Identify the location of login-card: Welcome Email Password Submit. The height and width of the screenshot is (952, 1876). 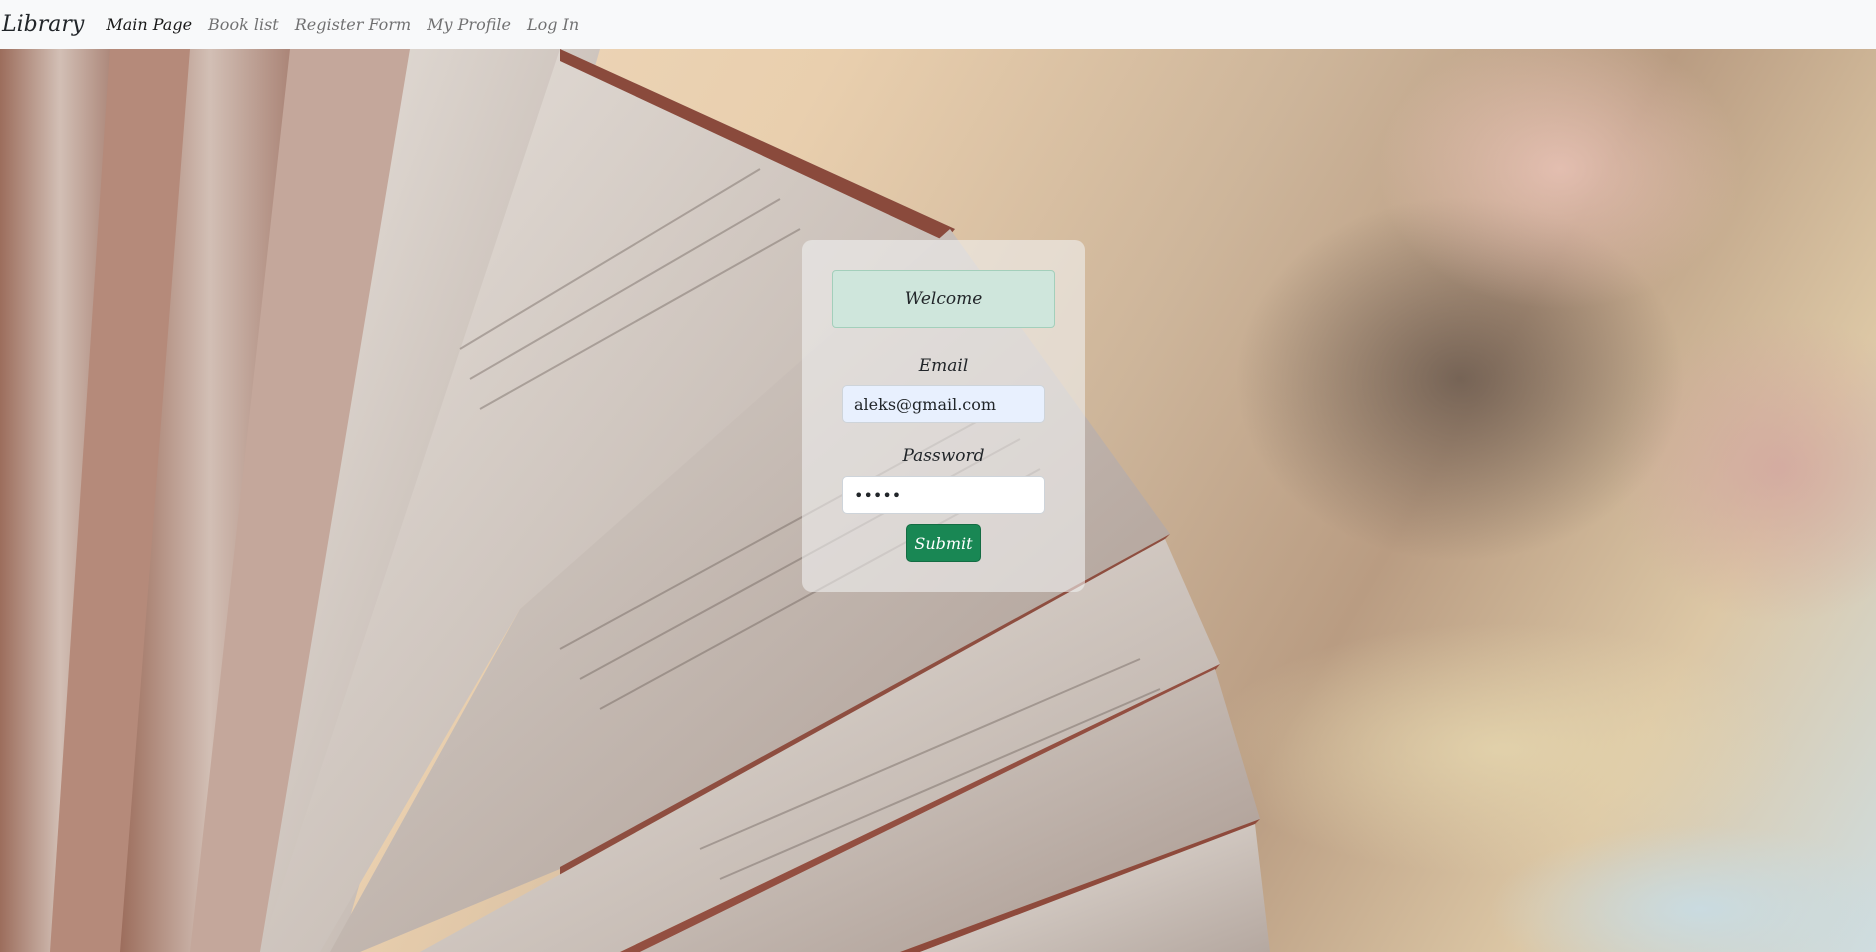
(943, 416).